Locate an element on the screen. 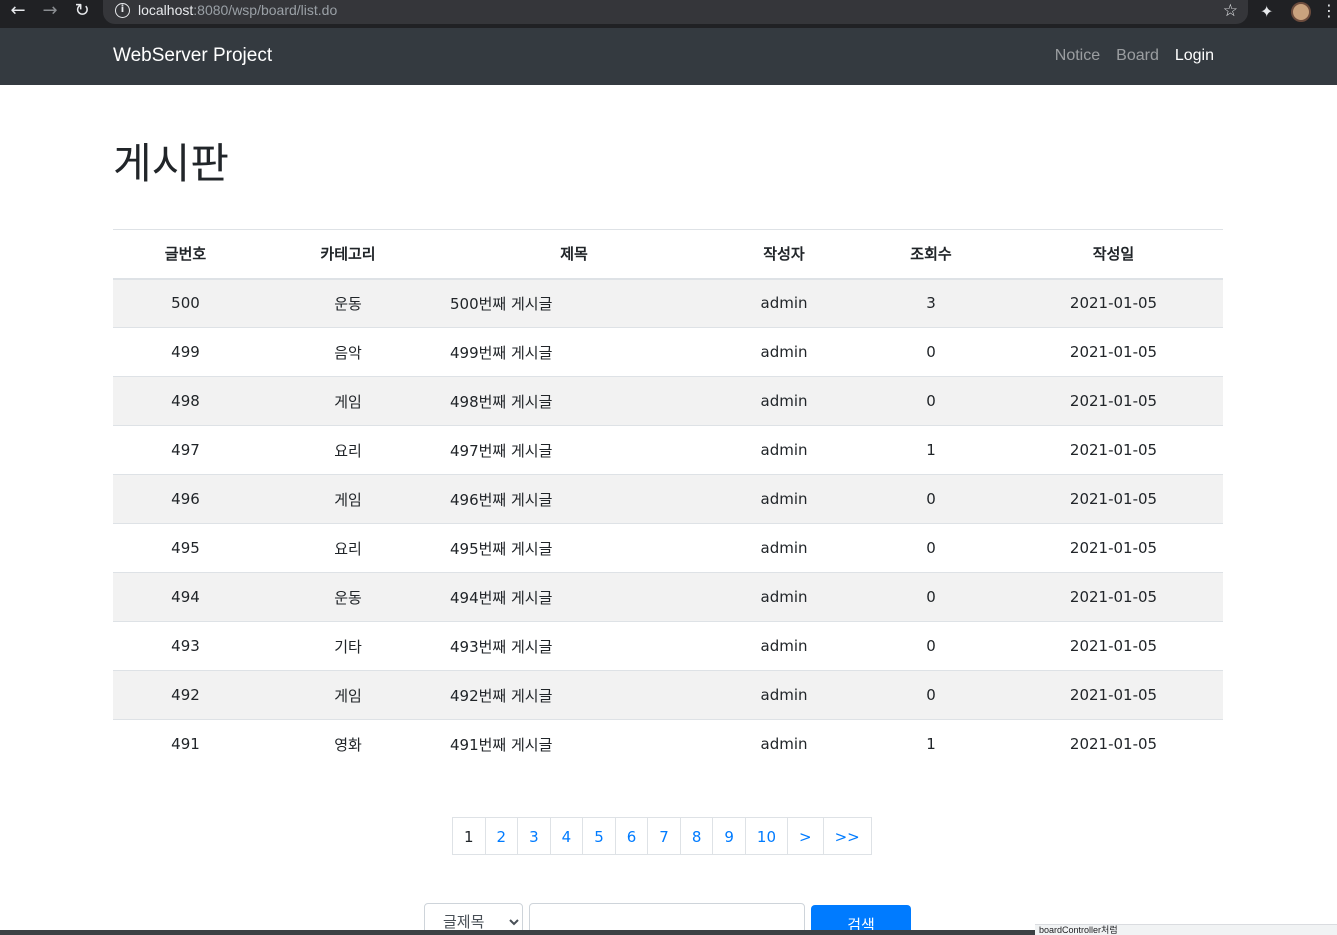 The width and height of the screenshot is (1337, 935). cell-title-link: 492번째 게시글 is located at coordinates (574, 695).